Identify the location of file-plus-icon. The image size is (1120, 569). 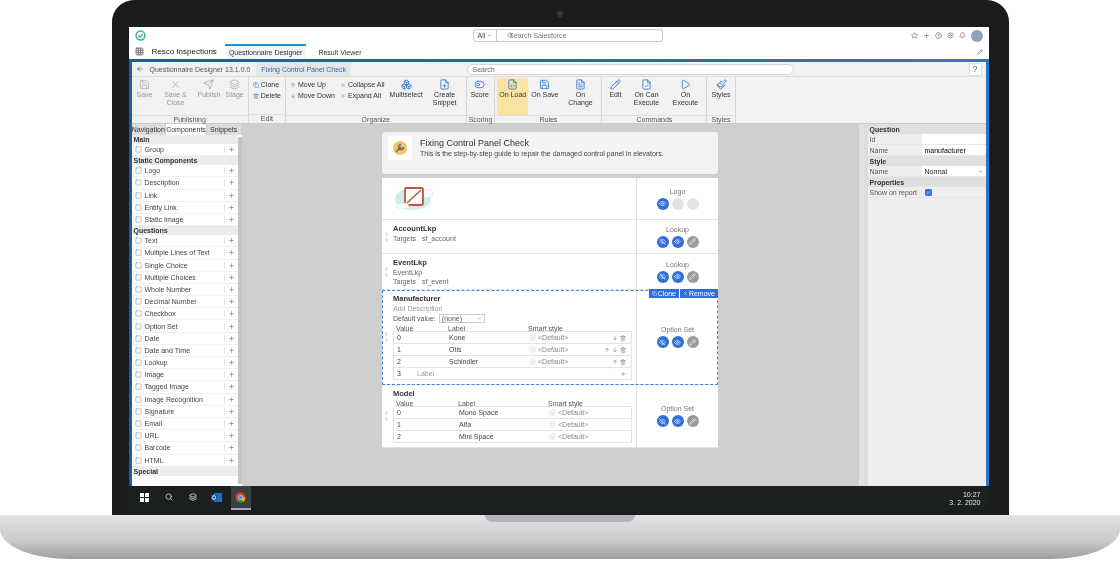
(445, 84).